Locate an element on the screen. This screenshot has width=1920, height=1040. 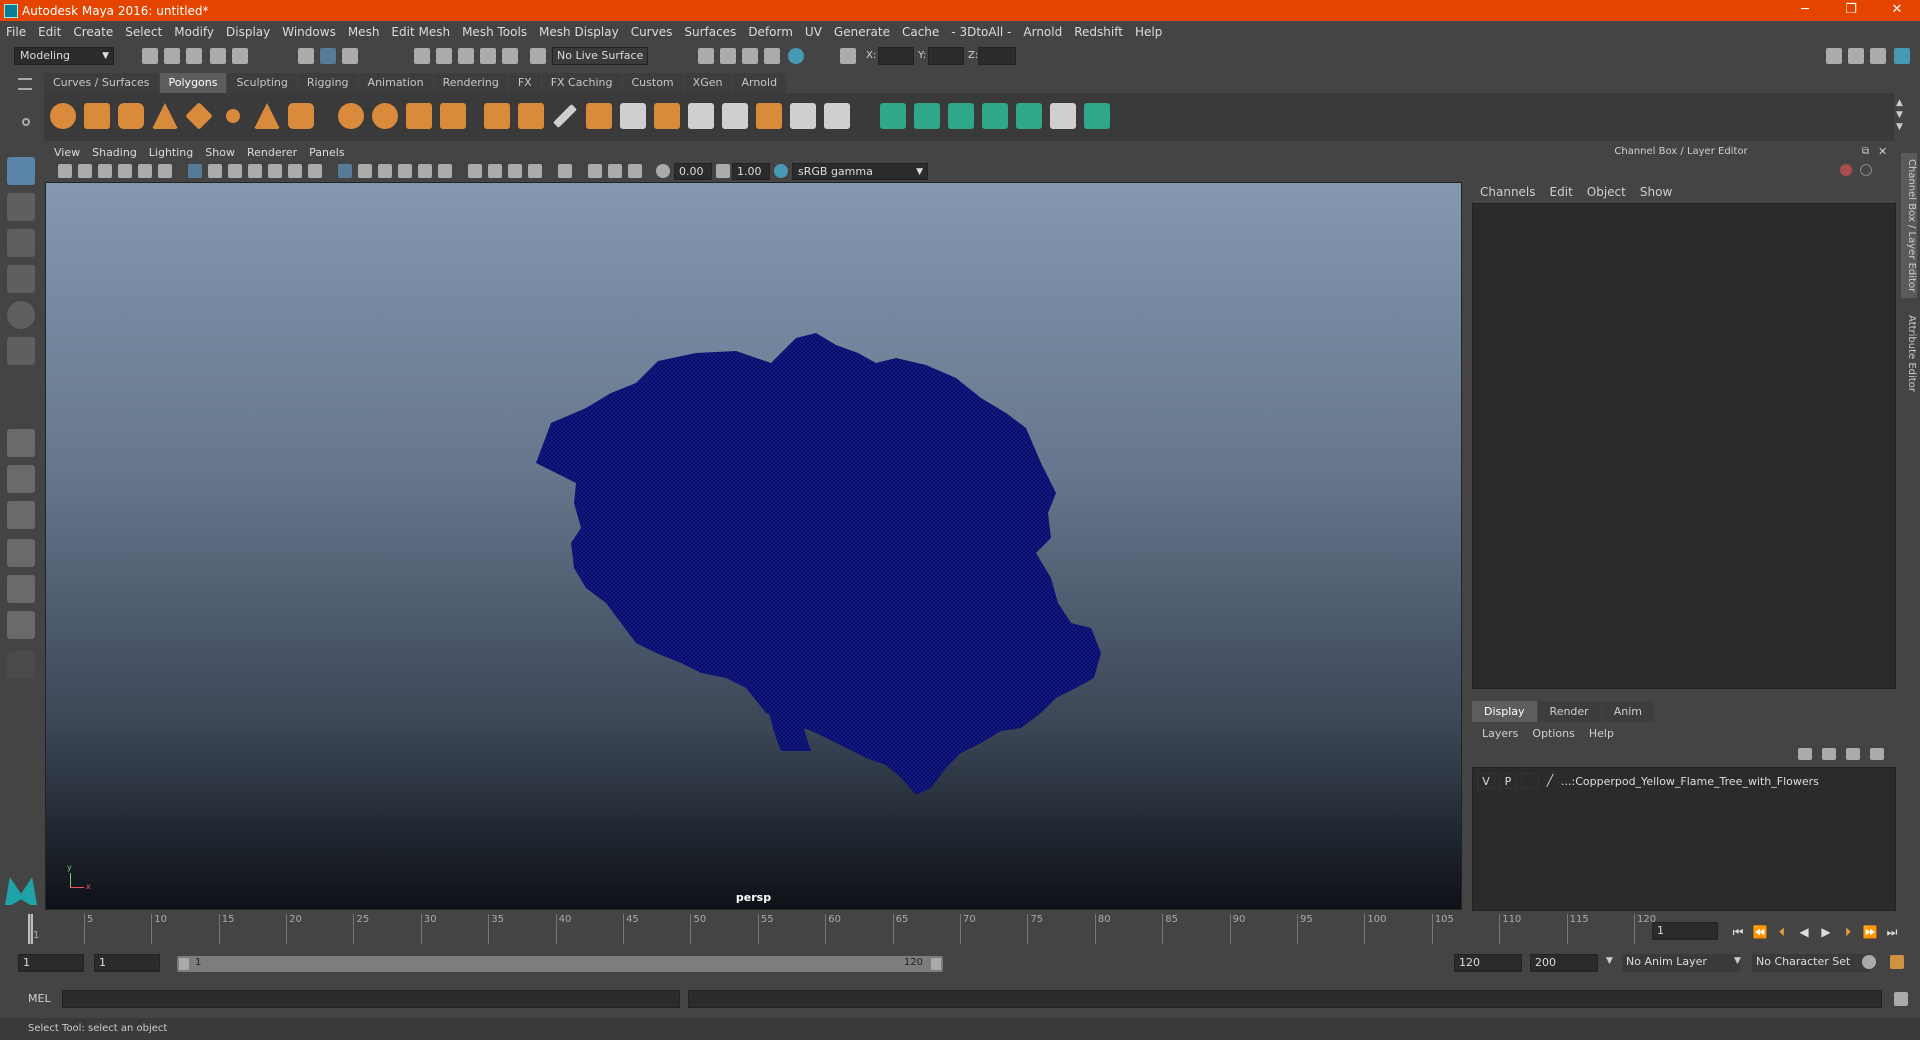
menu-edit-mesh: Edit Mesh is located at coordinates (420, 32).